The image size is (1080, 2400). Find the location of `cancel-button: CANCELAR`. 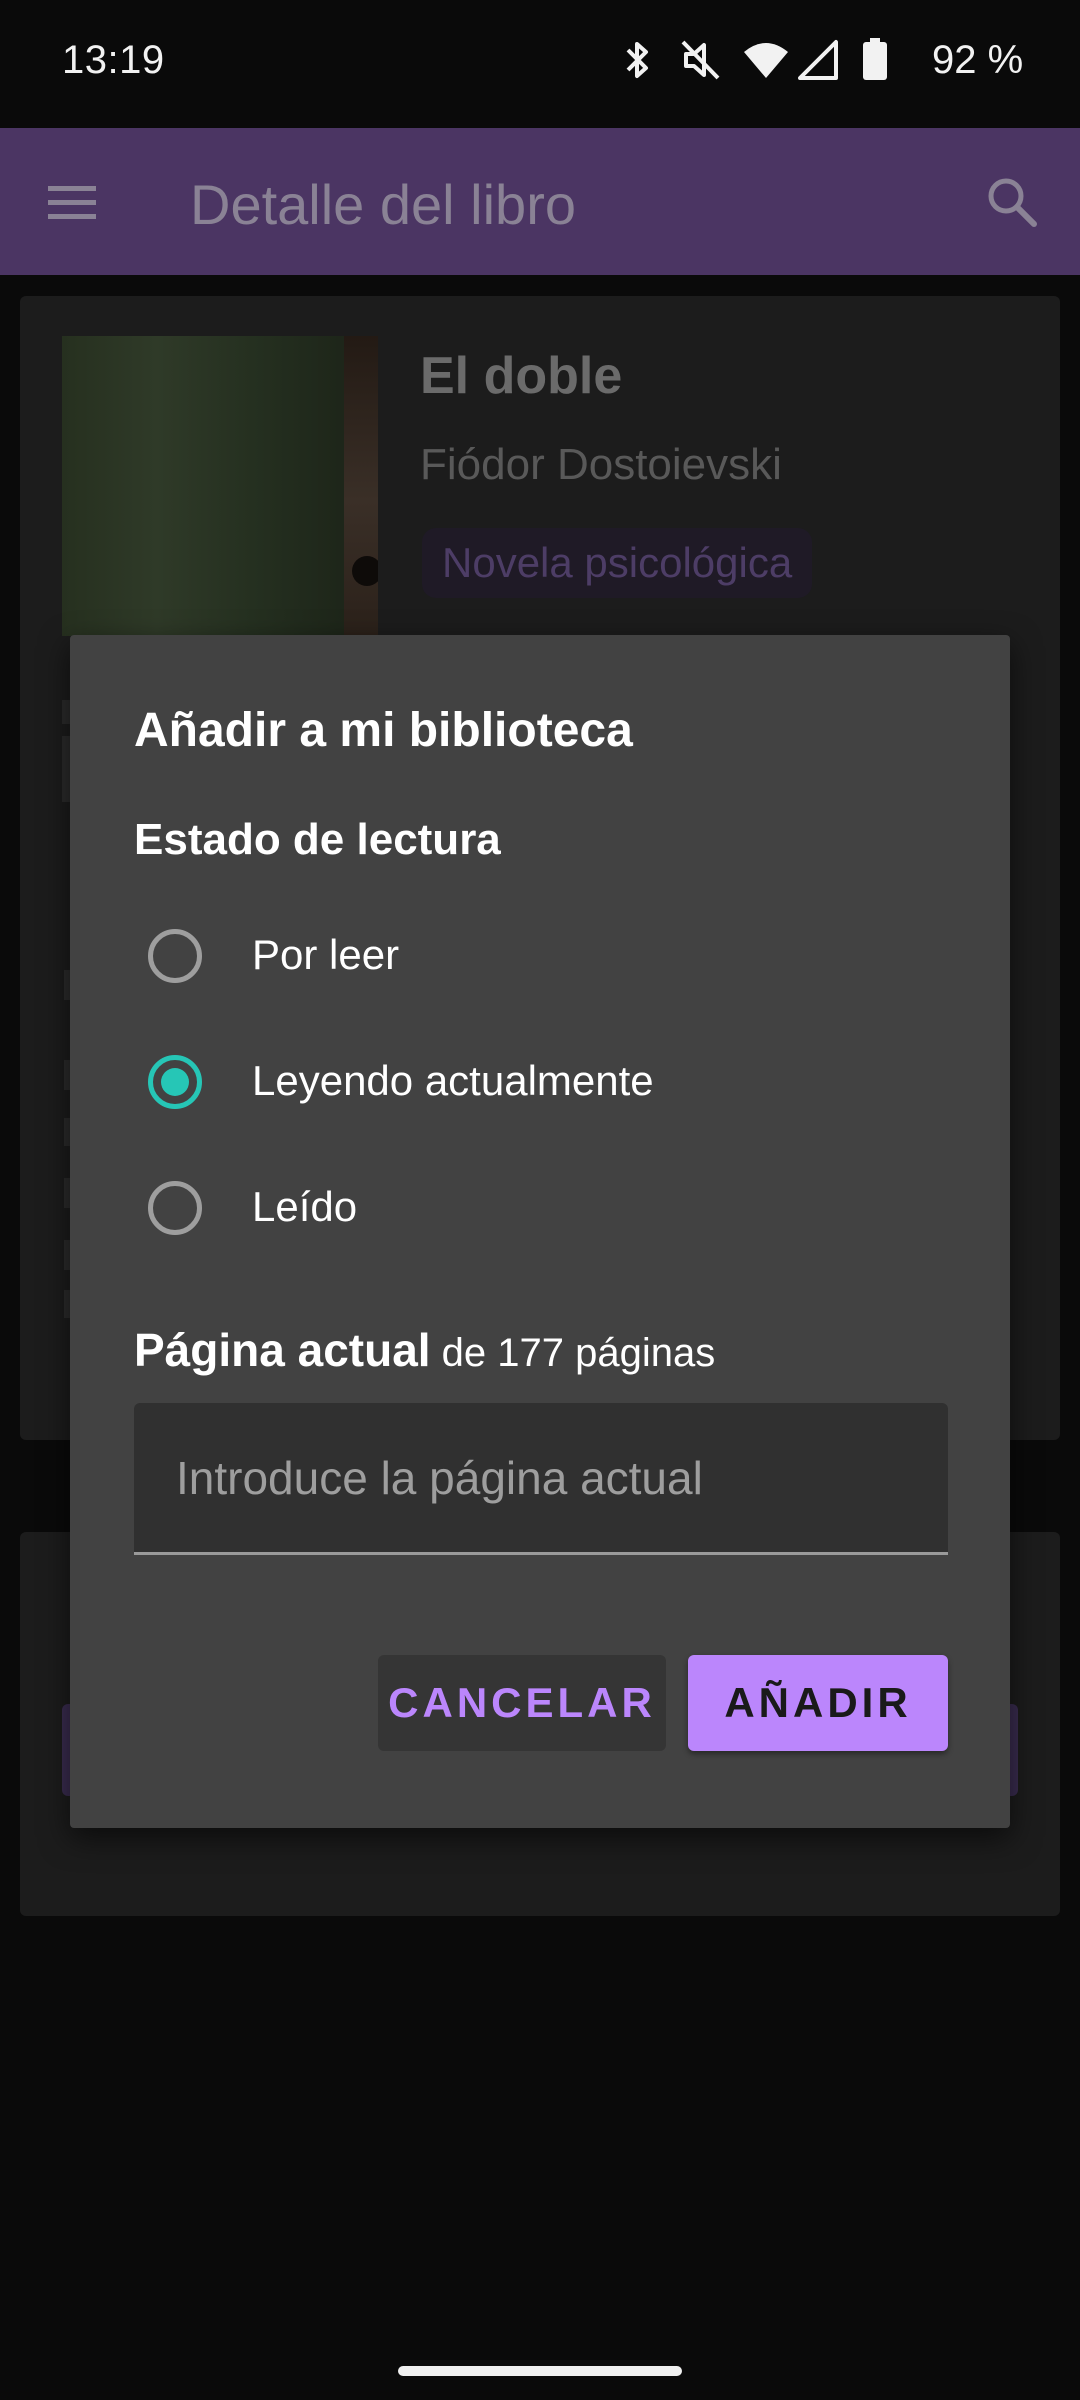

cancel-button: CANCELAR is located at coordinates (522, 1703).